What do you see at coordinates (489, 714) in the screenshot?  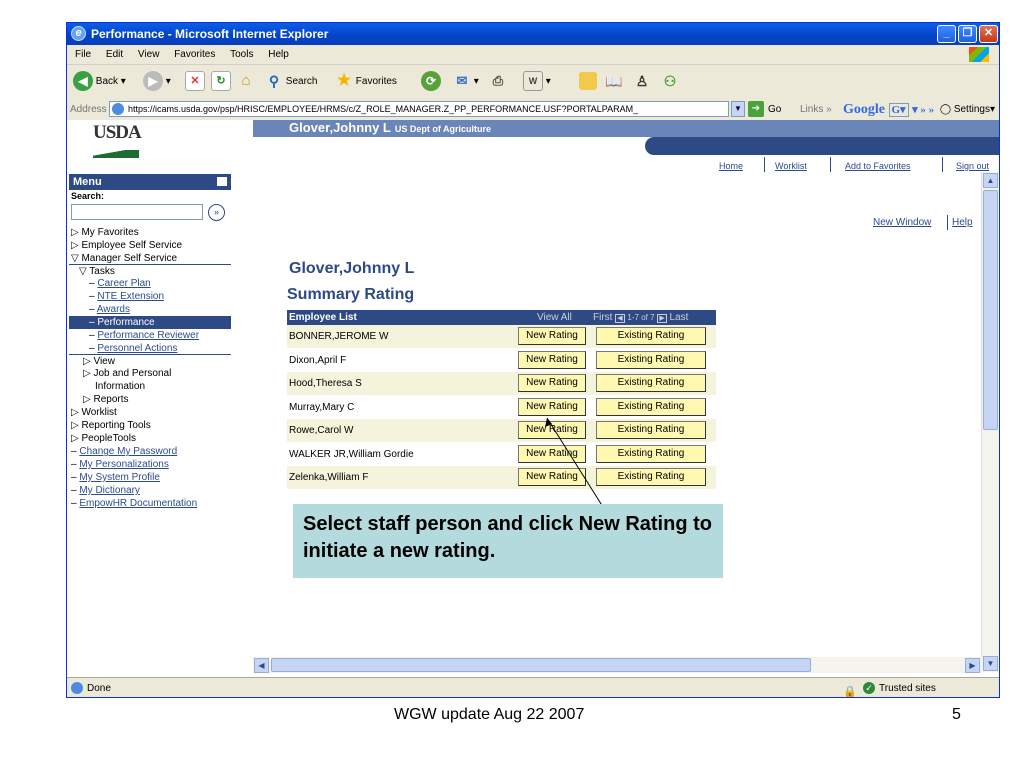 I see `footer-caption: WGW update Aug 22 2007` at bounding box center [489, 714].